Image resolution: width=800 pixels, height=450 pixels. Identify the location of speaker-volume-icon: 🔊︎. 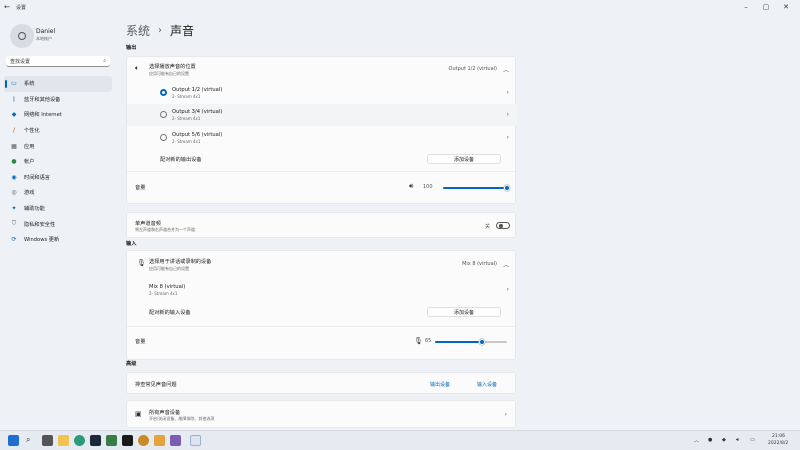
(411, 186).